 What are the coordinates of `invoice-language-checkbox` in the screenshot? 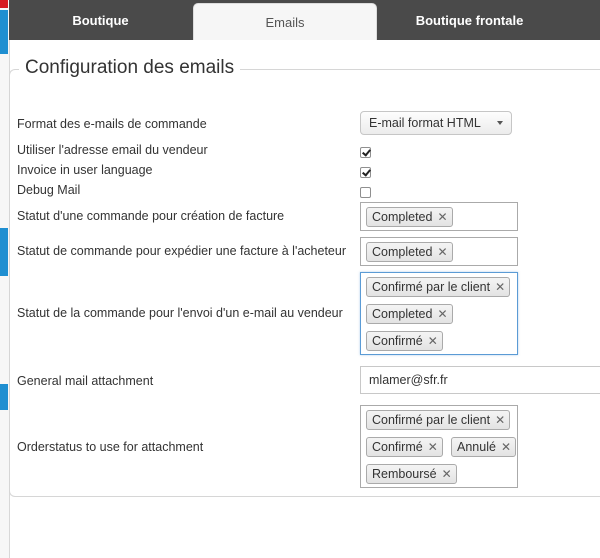 It's located at (365, 172).